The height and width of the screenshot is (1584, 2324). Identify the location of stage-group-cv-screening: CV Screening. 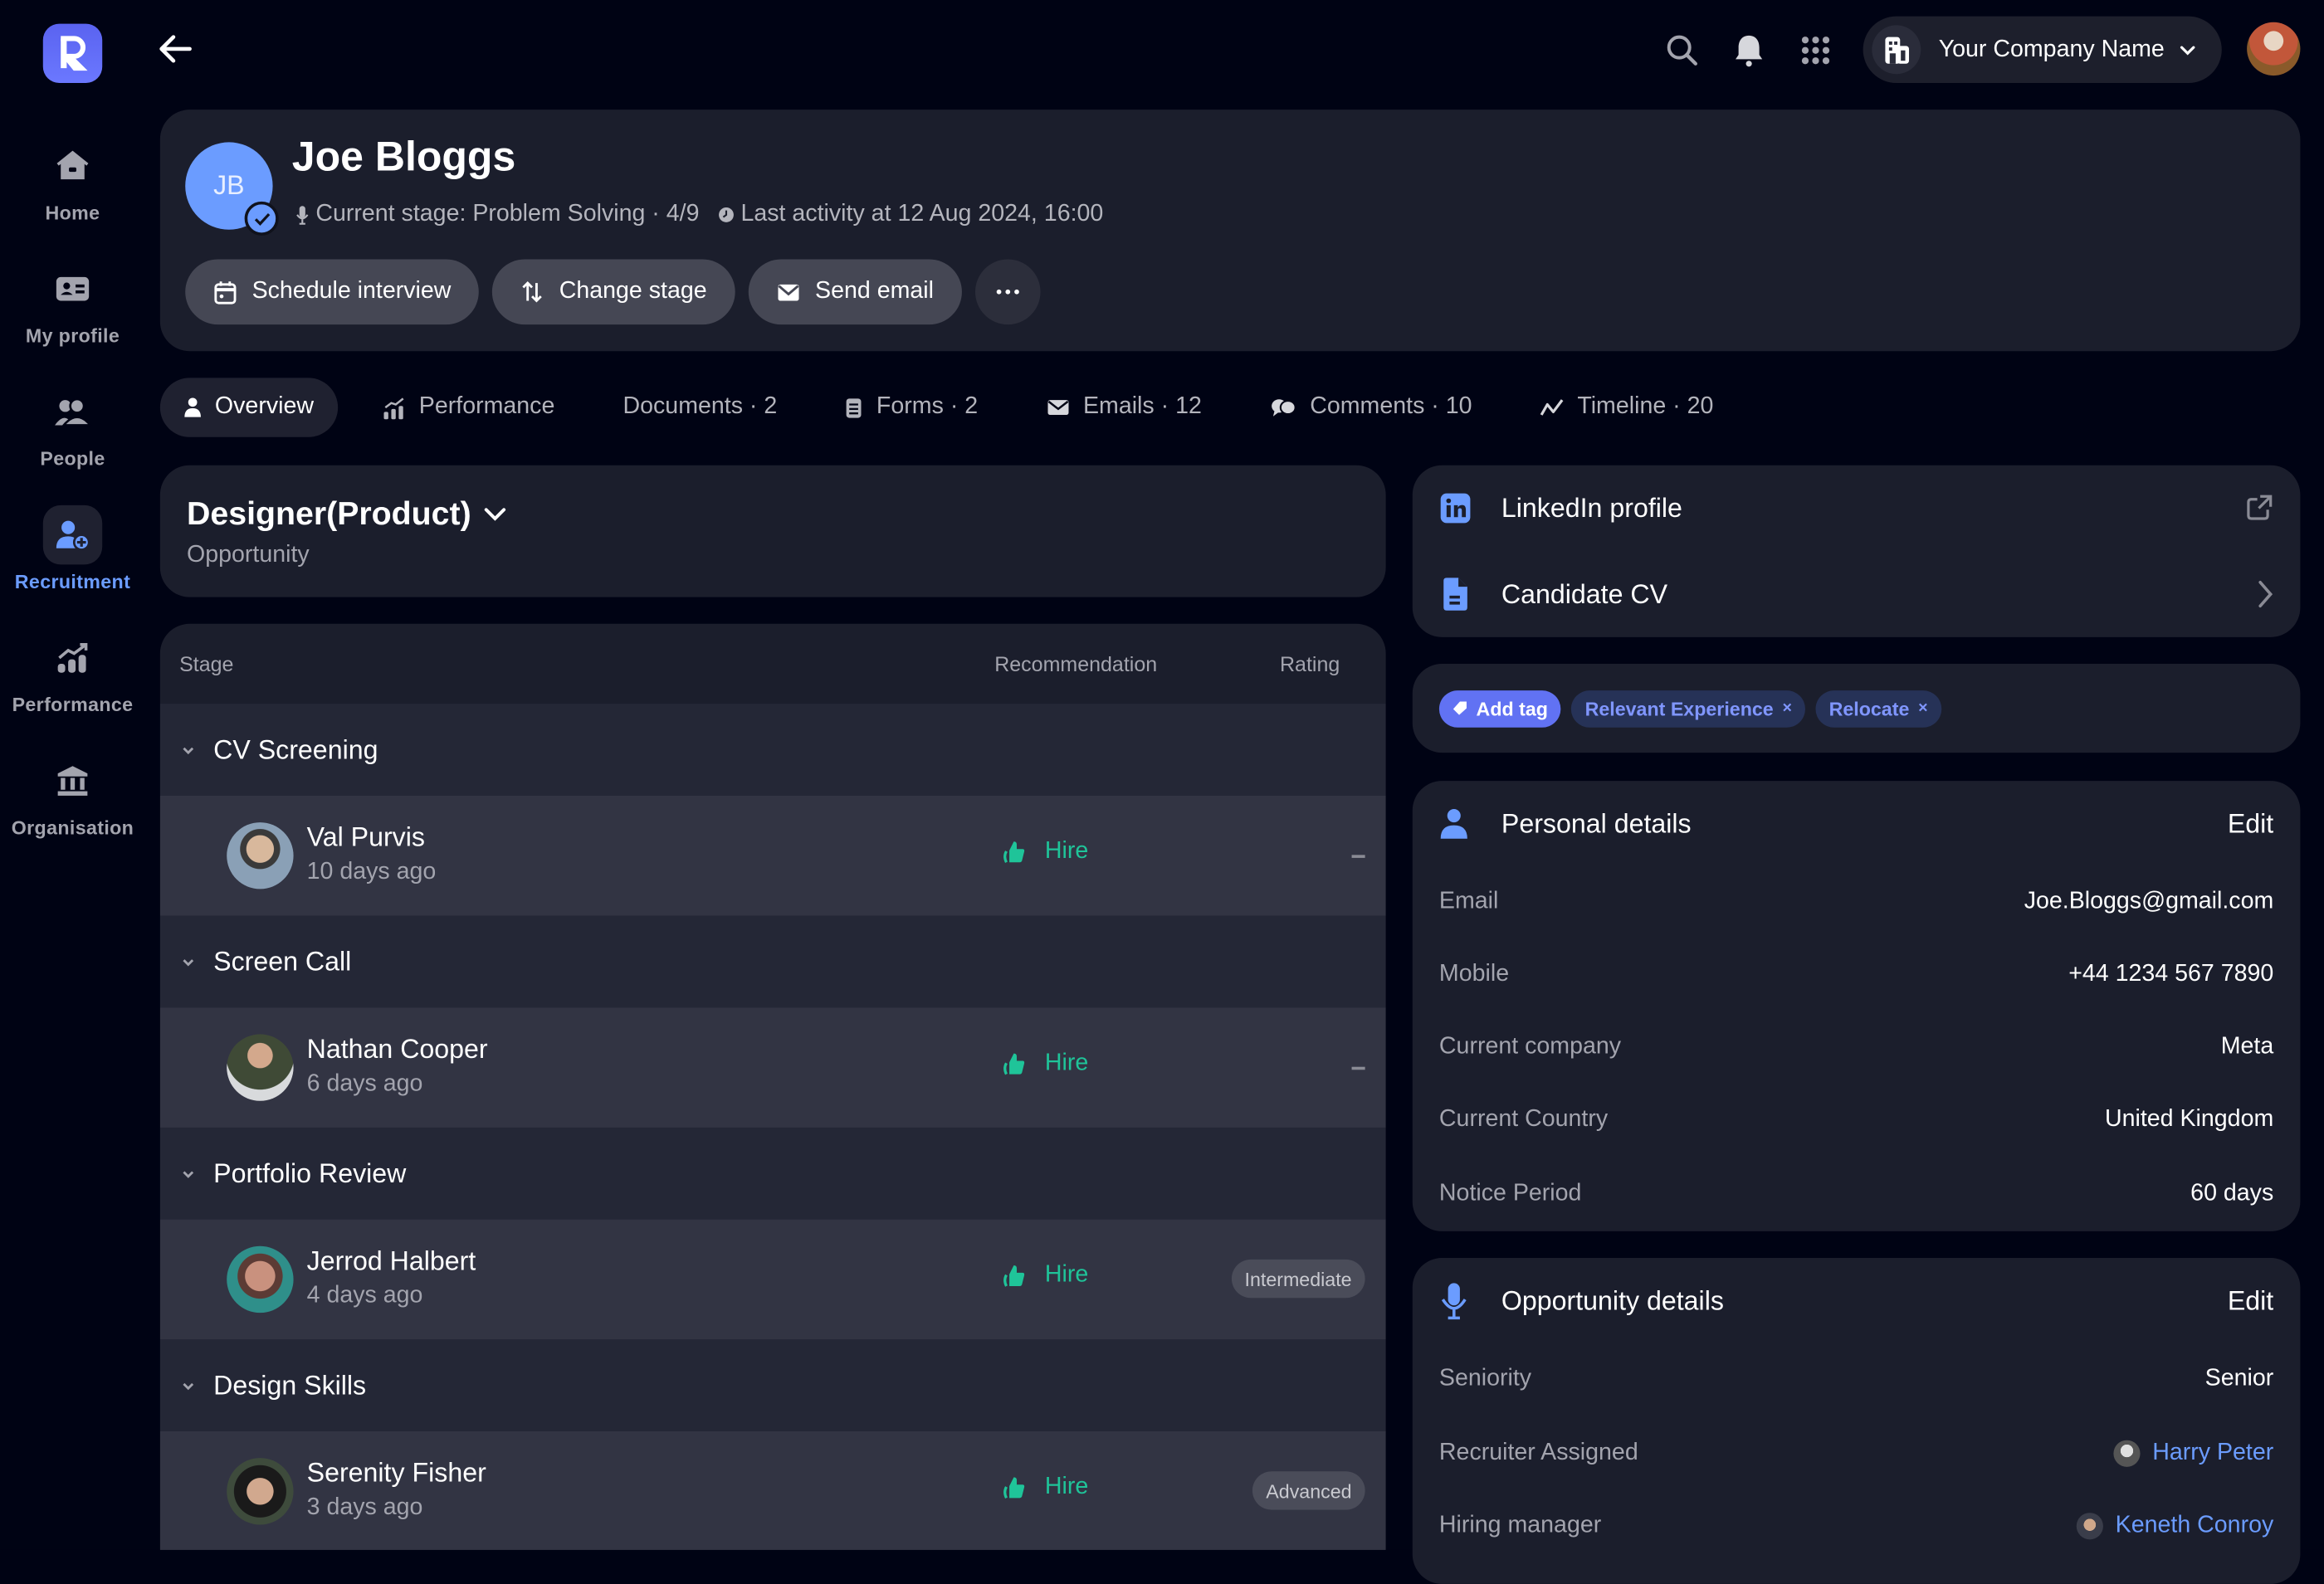
(772, 750).